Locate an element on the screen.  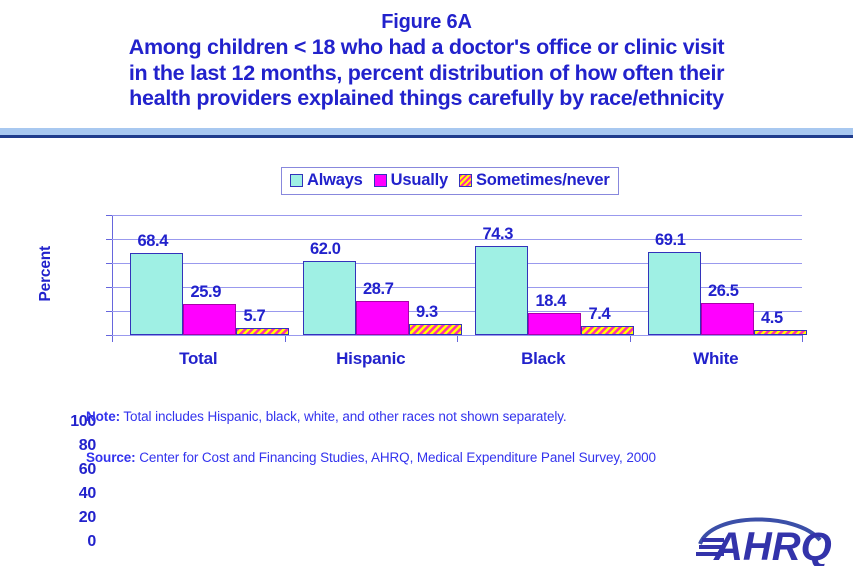
bar-value-white-sometimes: 4.5 is located at coordinates (772, 317).